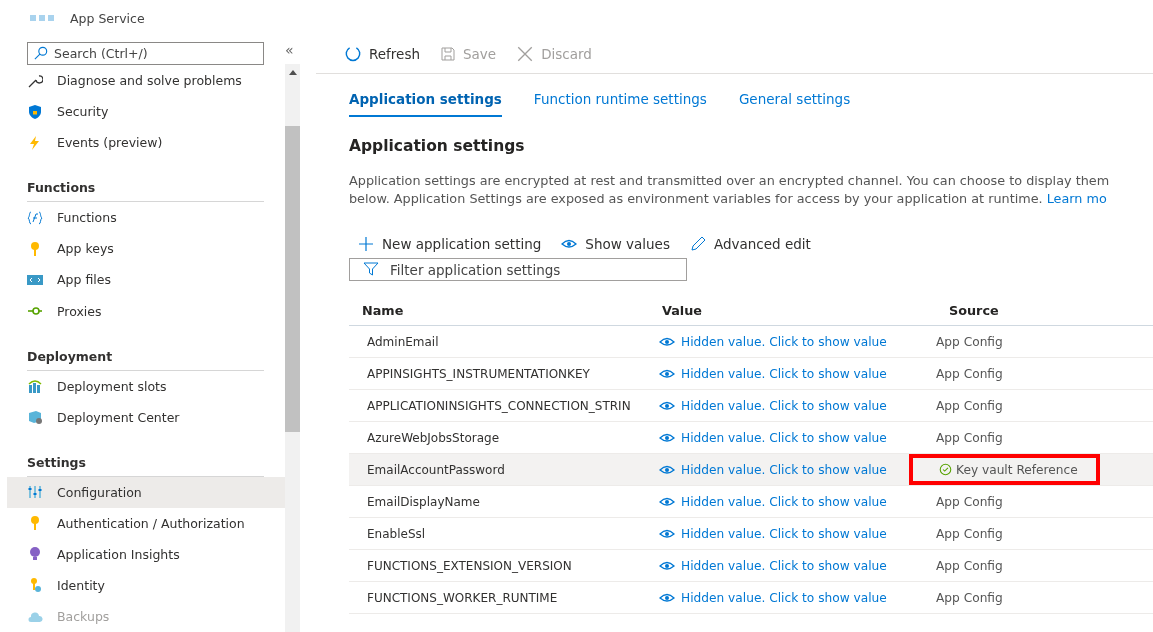 The image size is (1153, 632). What do you see at coordinates (382, 53) in the screenshot?
I see `toolbar-button: Refresh` at bounding box center [382, 53].